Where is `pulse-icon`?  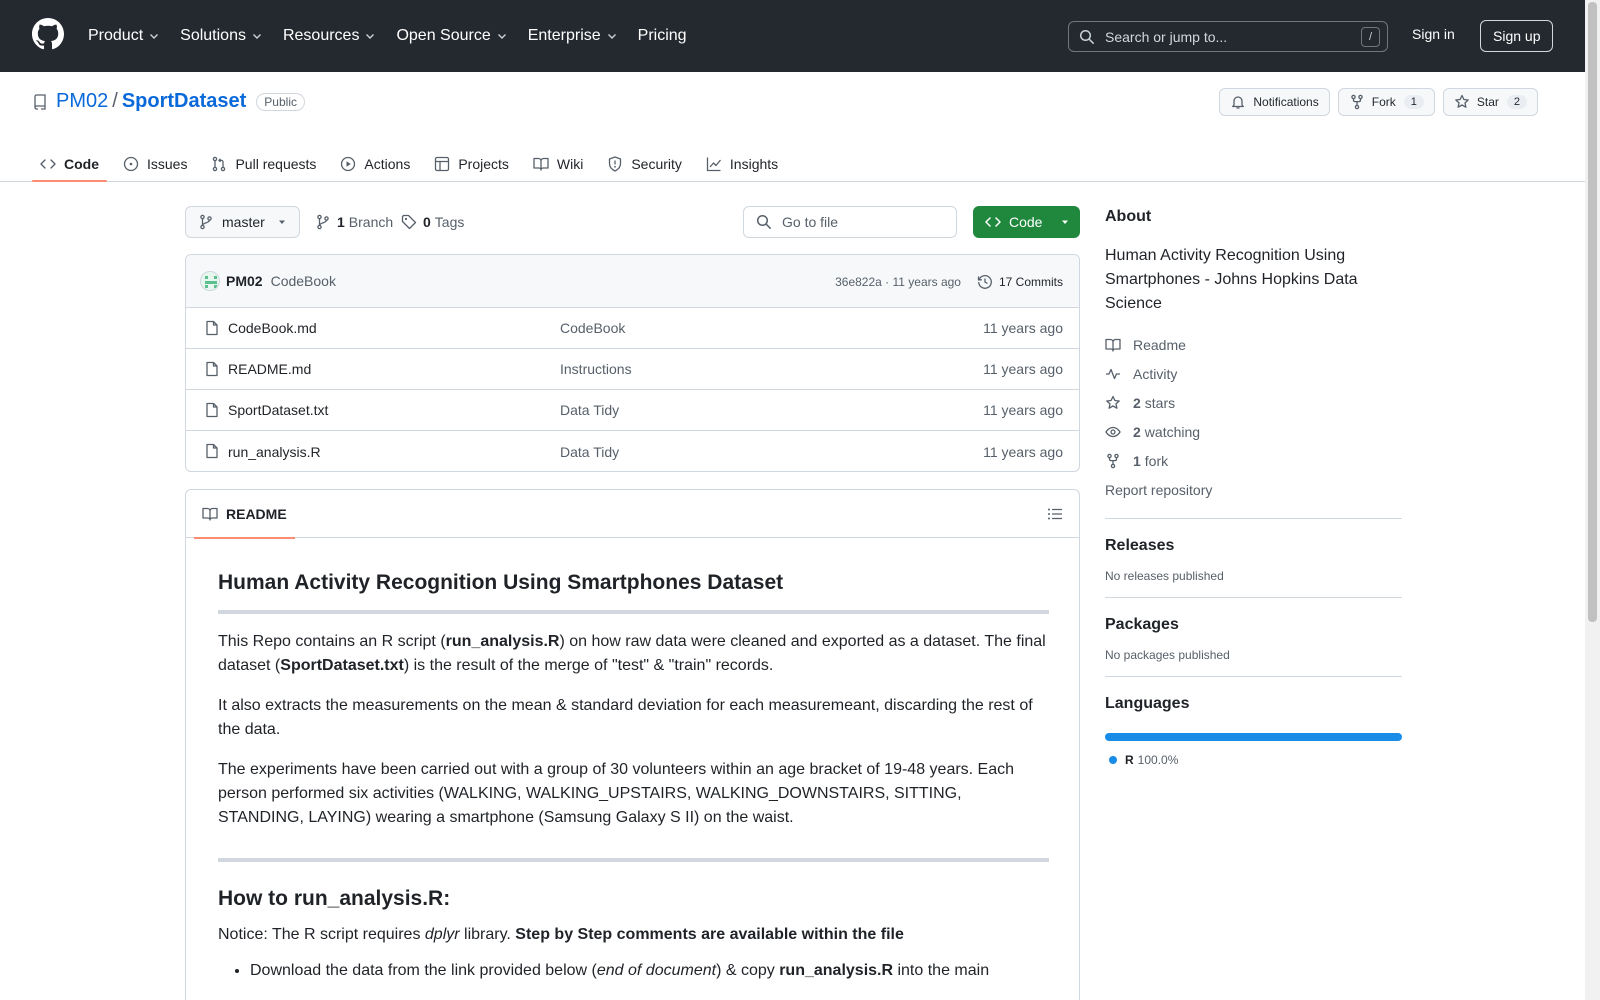
pulse-icon is located at coordinates (1113, 373).